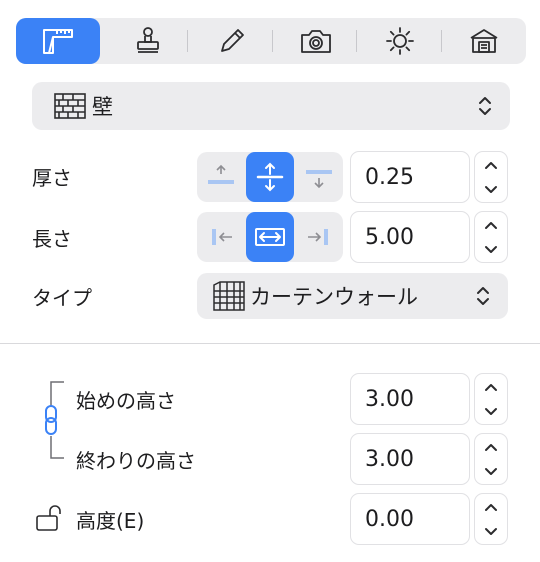  I want to click on tool-sun, so click(400, 41).